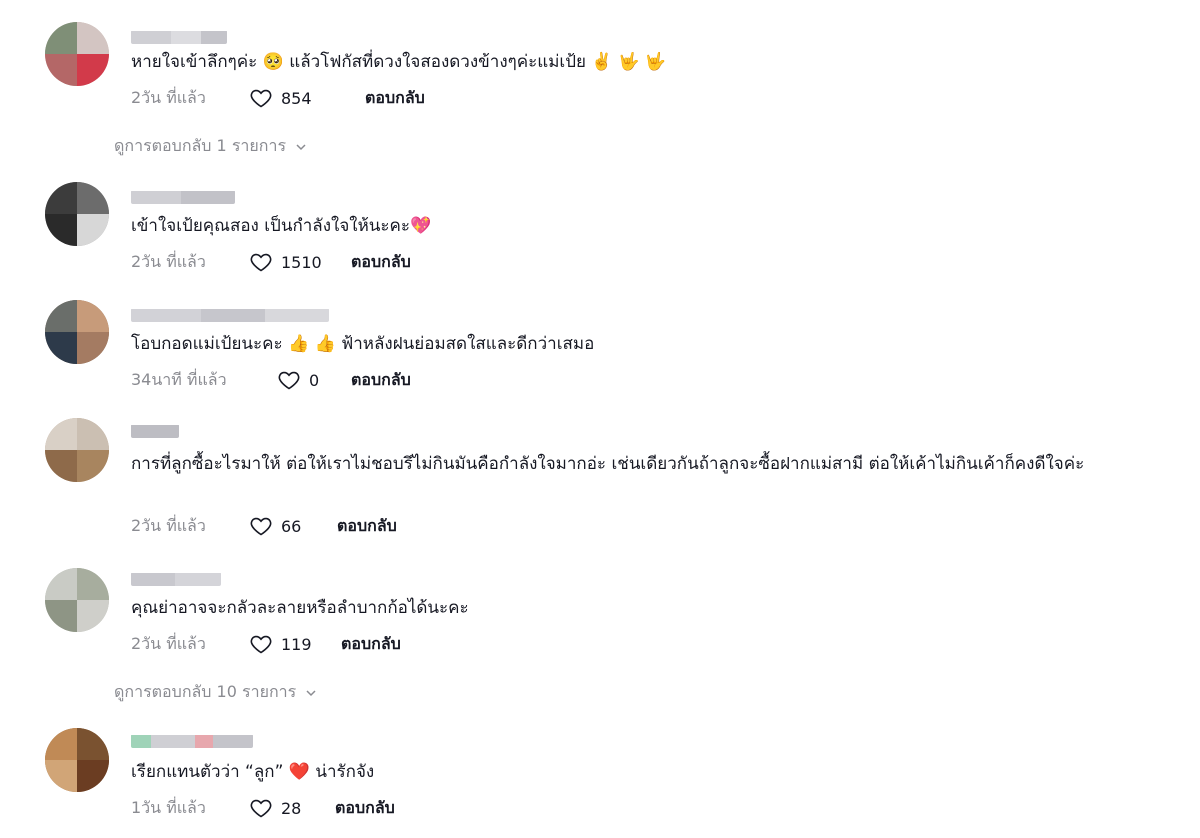  What do you see at coordinates (300, 608) in the screenshot?
I see `comment-text: คุณย่าอาจจะกลัวละลายหรือลำบากก้อได้นะคะ` at bounding box center [300, 608].